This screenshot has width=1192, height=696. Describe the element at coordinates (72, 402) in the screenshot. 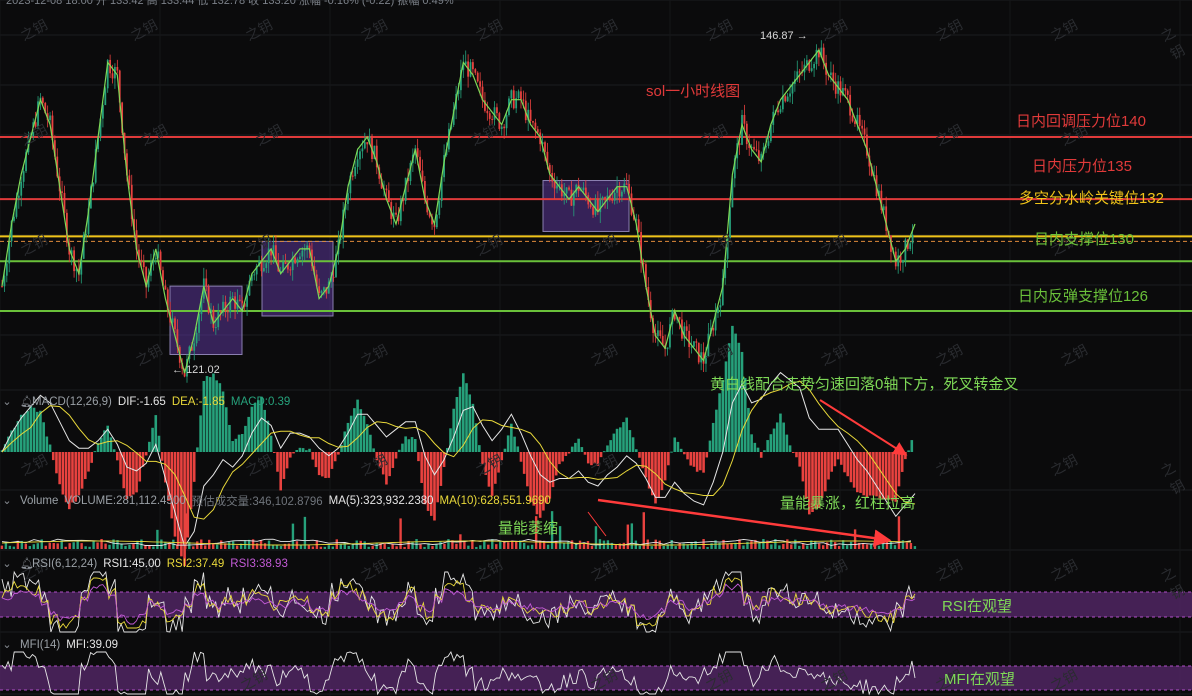

I see `macd-title: MACD(12,26,9)` at that location.